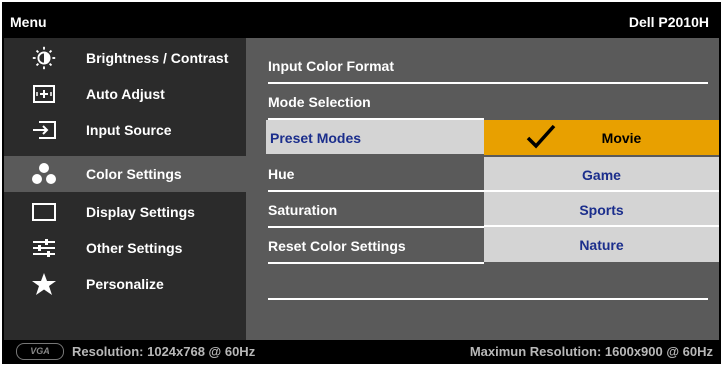 The height and width of the screenshot is (368, 725). Describe the element at coordinates (488, 102) in the screenshot. I see `row-mode-selection: Mode Selection` at that location.